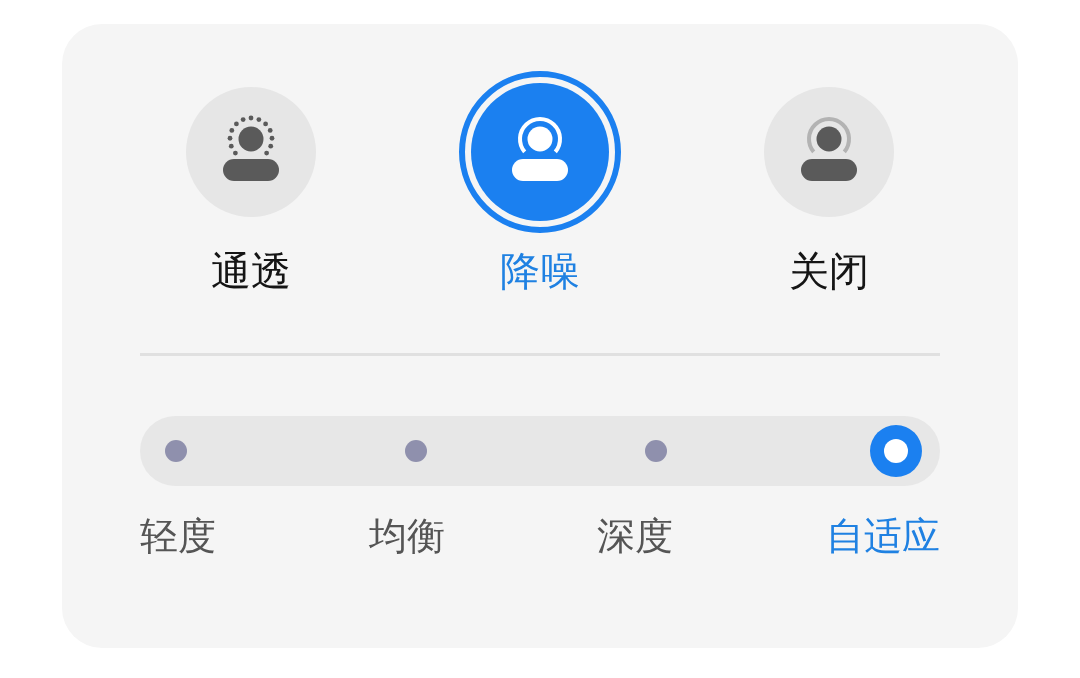 This screenshot has height=678, width=1080. Describe the element at coordinates (635, 536) in the screenshot. I see `level-label: 深度` at that location.